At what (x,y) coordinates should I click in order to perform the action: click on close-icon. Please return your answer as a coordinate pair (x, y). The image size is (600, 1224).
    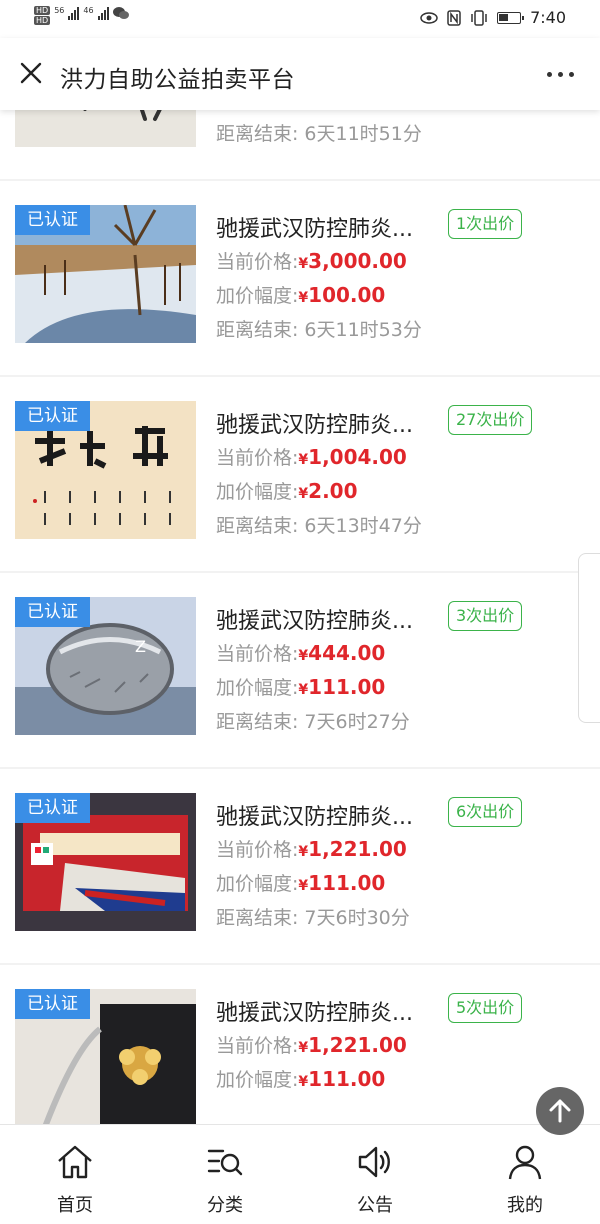
    Looking at the image, I should click on (31, 73).